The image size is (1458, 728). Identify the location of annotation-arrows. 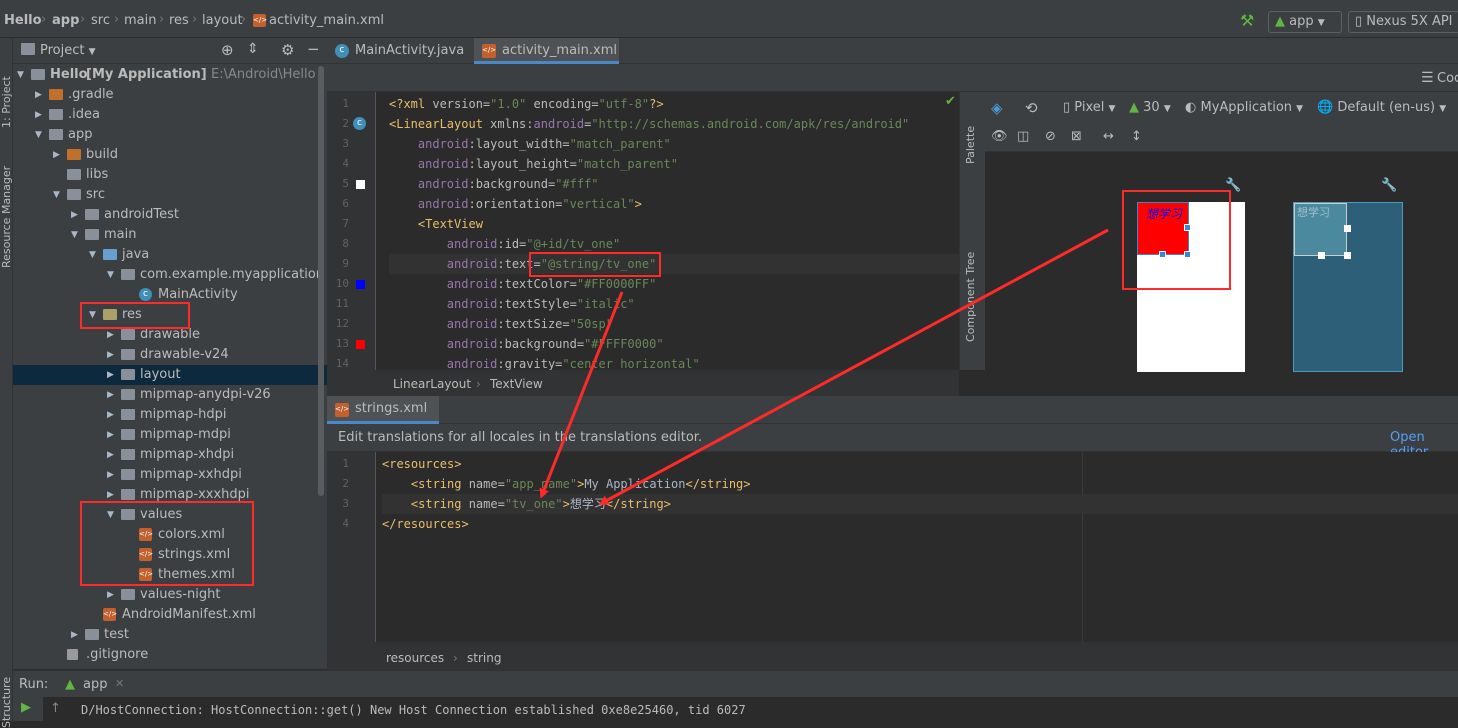
(824, 366).